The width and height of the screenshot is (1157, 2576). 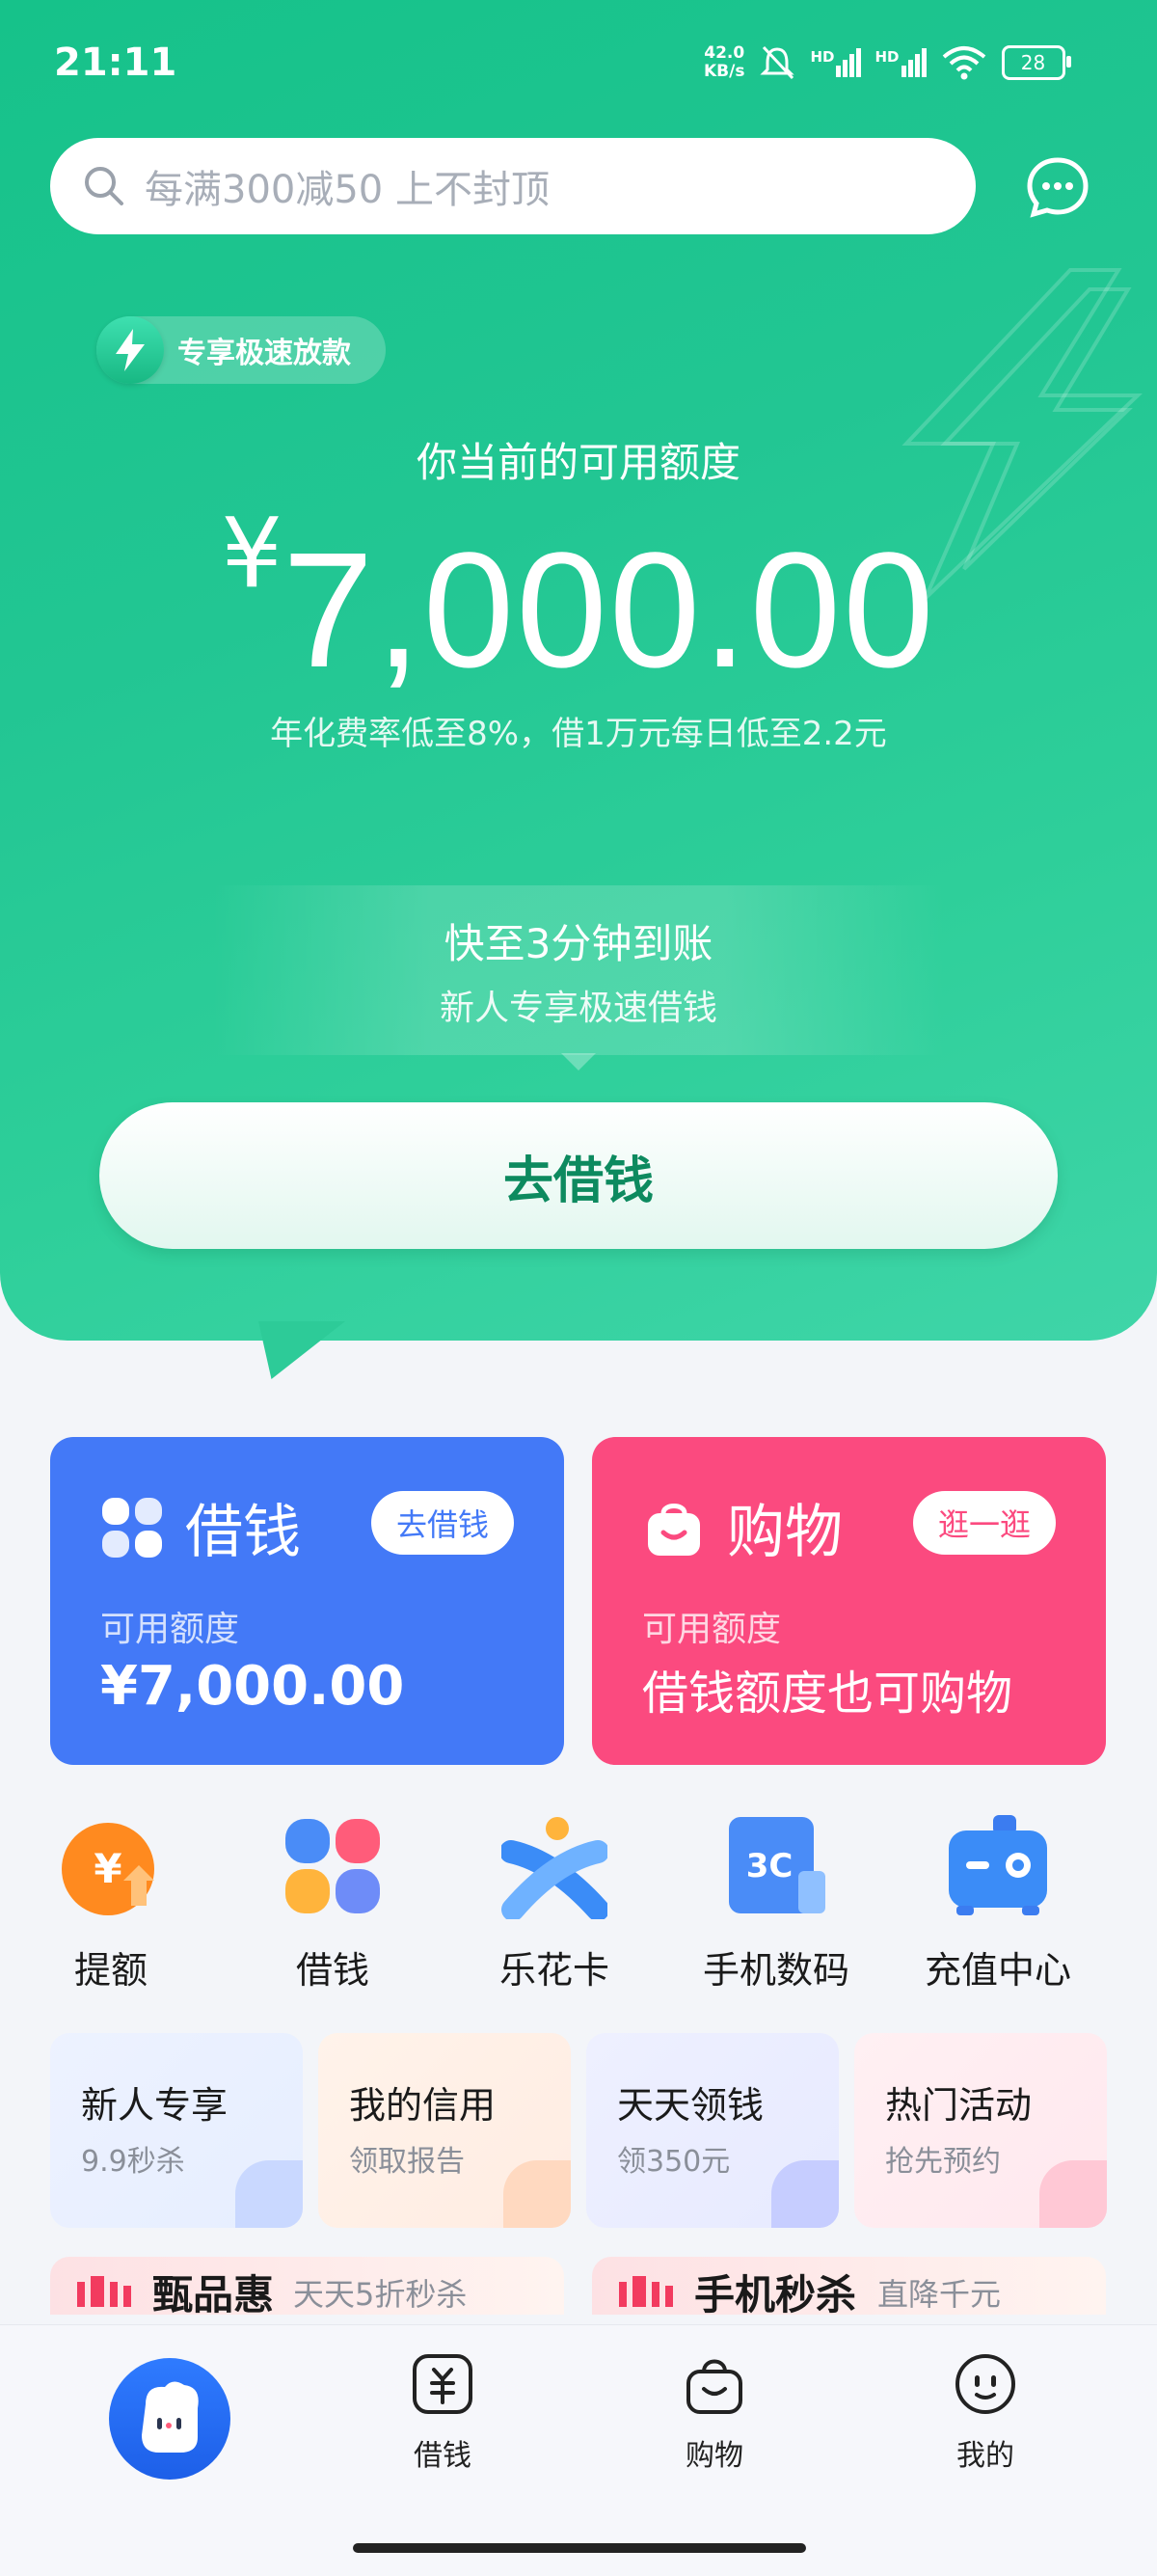 I want to click on available-amount: ¥7,000.00, so click(x=578, y=601).